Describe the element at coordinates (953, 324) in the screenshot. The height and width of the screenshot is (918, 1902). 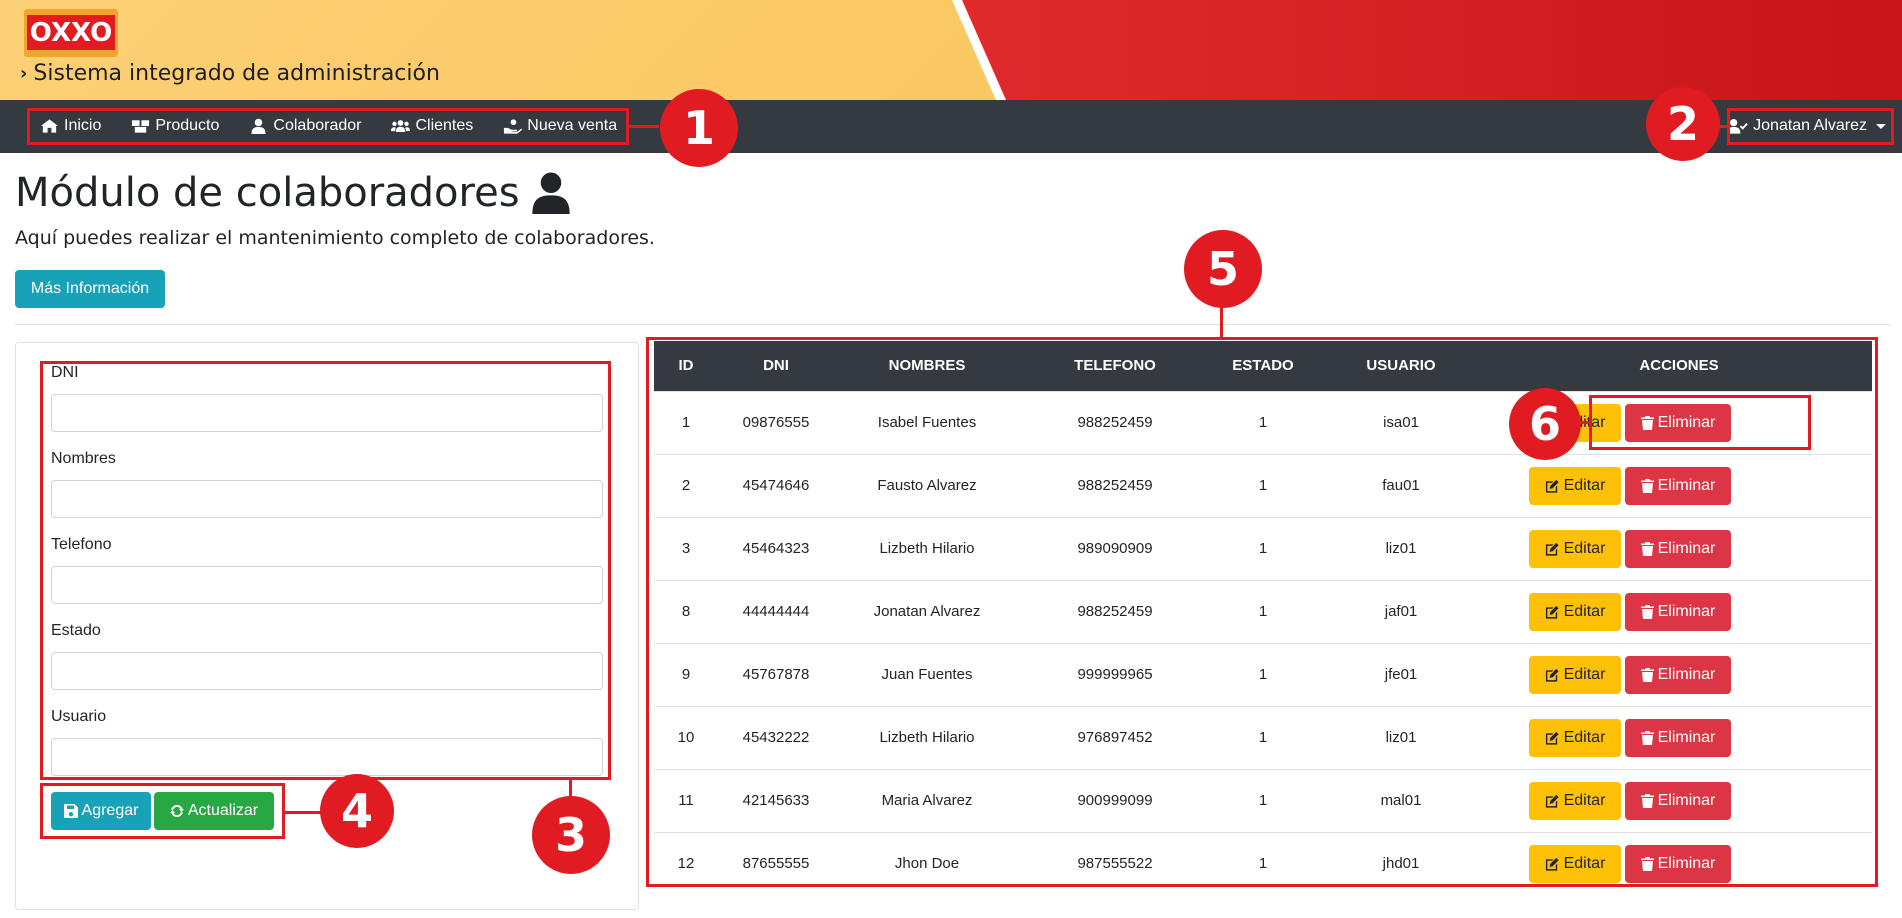
I see `divider` at that location.